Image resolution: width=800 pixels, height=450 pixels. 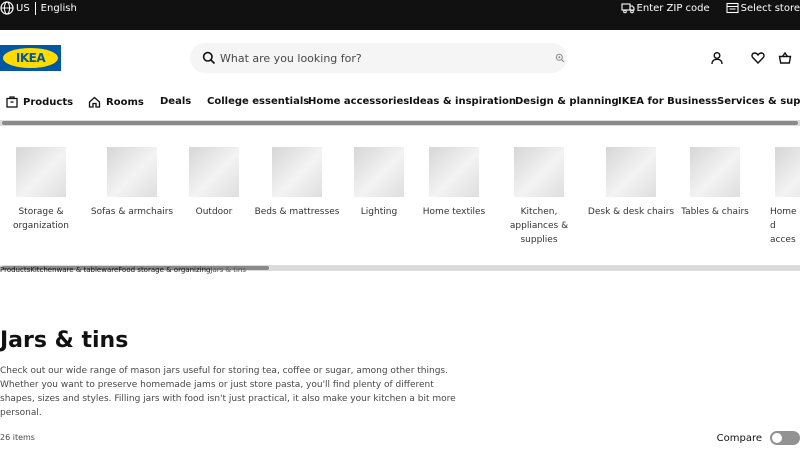 I want to click on category-label: Beds & mattresses, so click(x=297, y=212).